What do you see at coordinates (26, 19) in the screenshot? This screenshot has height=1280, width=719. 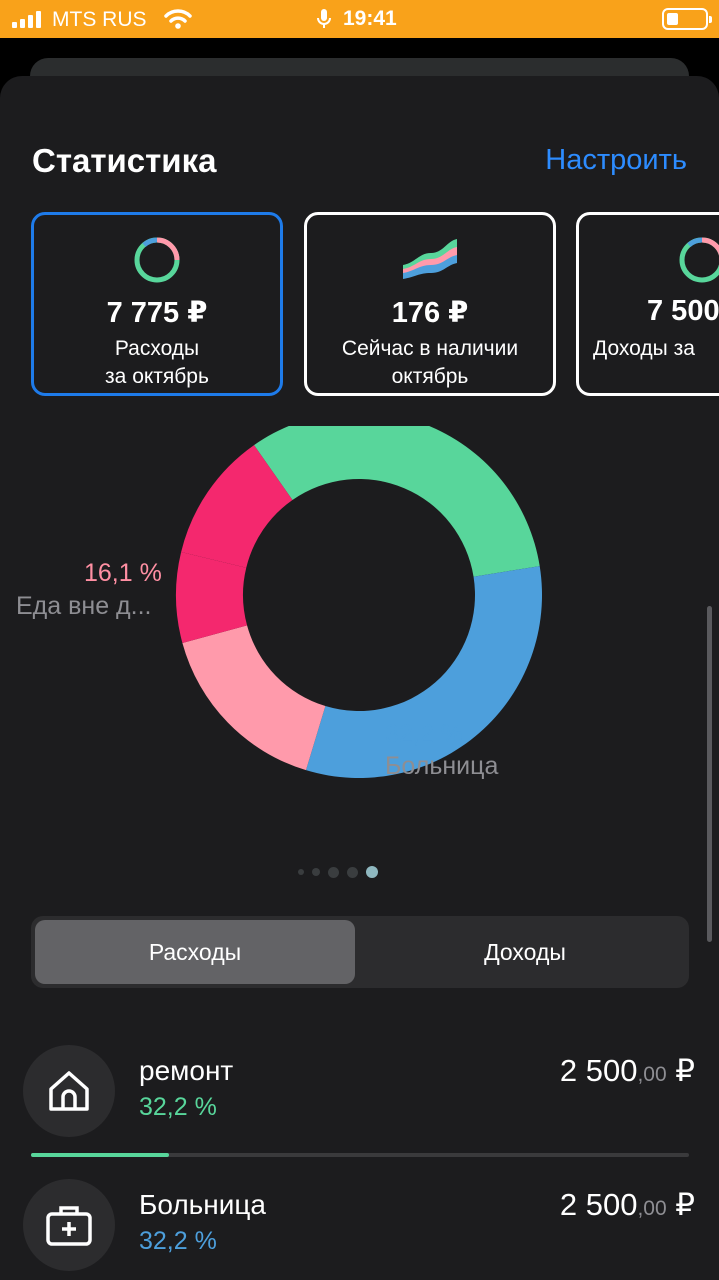 I see `signal-icon` at bounding box center [26, 19].